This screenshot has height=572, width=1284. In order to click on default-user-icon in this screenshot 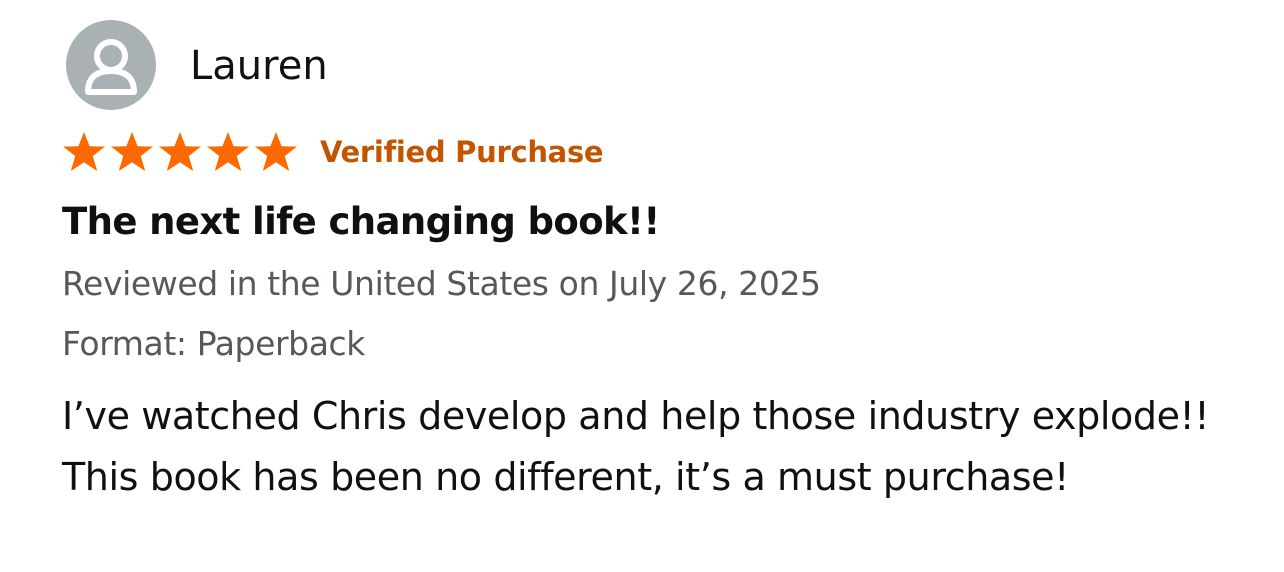, I will do `click(111, 67)`.